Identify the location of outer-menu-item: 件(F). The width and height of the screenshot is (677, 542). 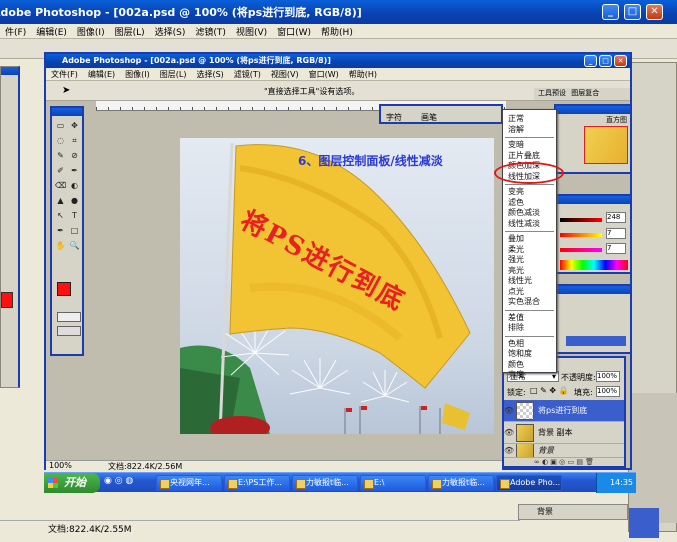
(15, 31).